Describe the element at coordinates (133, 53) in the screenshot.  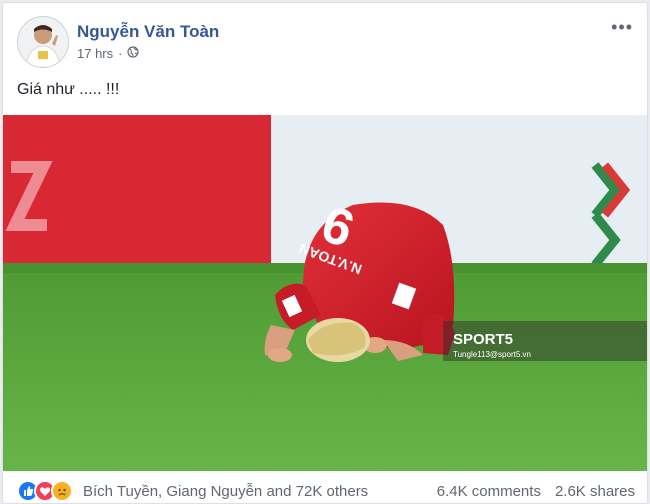
I see `globe-icon` at that location.